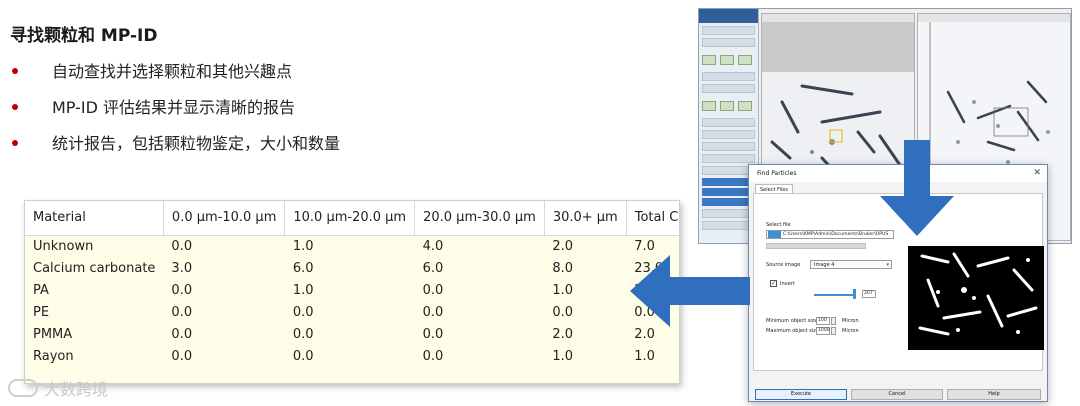 The image size is (1080, 406). Describe the element at coordinates (84, 36) in the screenshot. I see `slide-title: 寻找颗粒和 MP-ID` at that location.